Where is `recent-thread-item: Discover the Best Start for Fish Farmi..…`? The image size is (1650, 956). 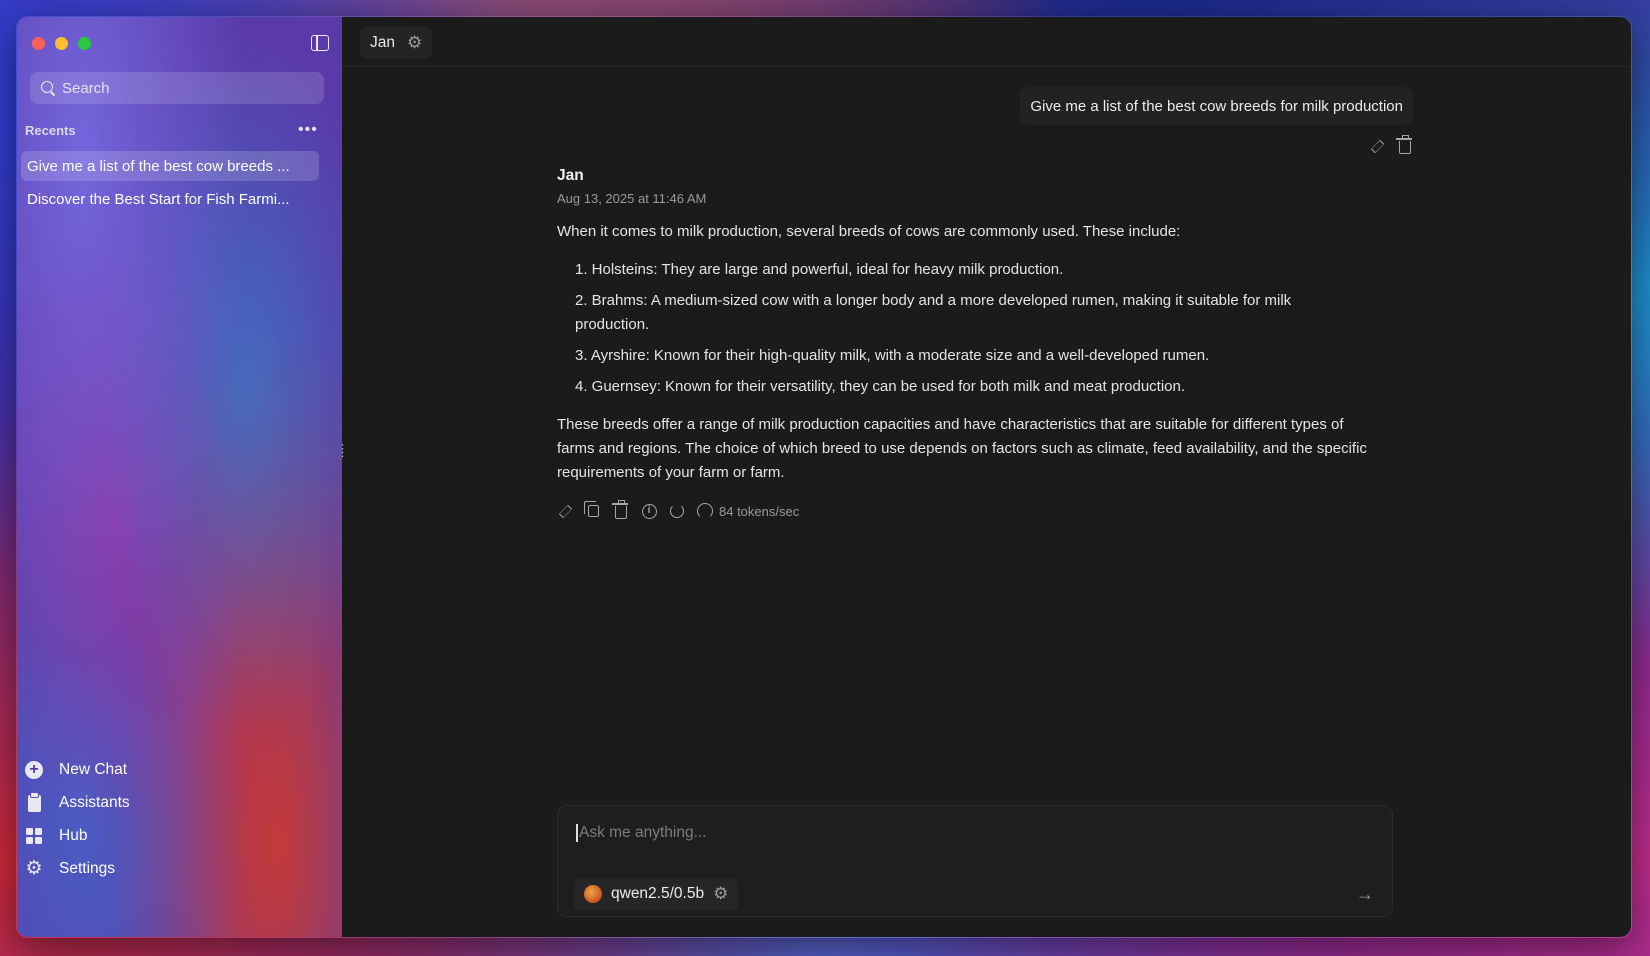 recent-thread-item: Discover the Best Start for Fish Farmi..… is located at coordinates (170, 199).